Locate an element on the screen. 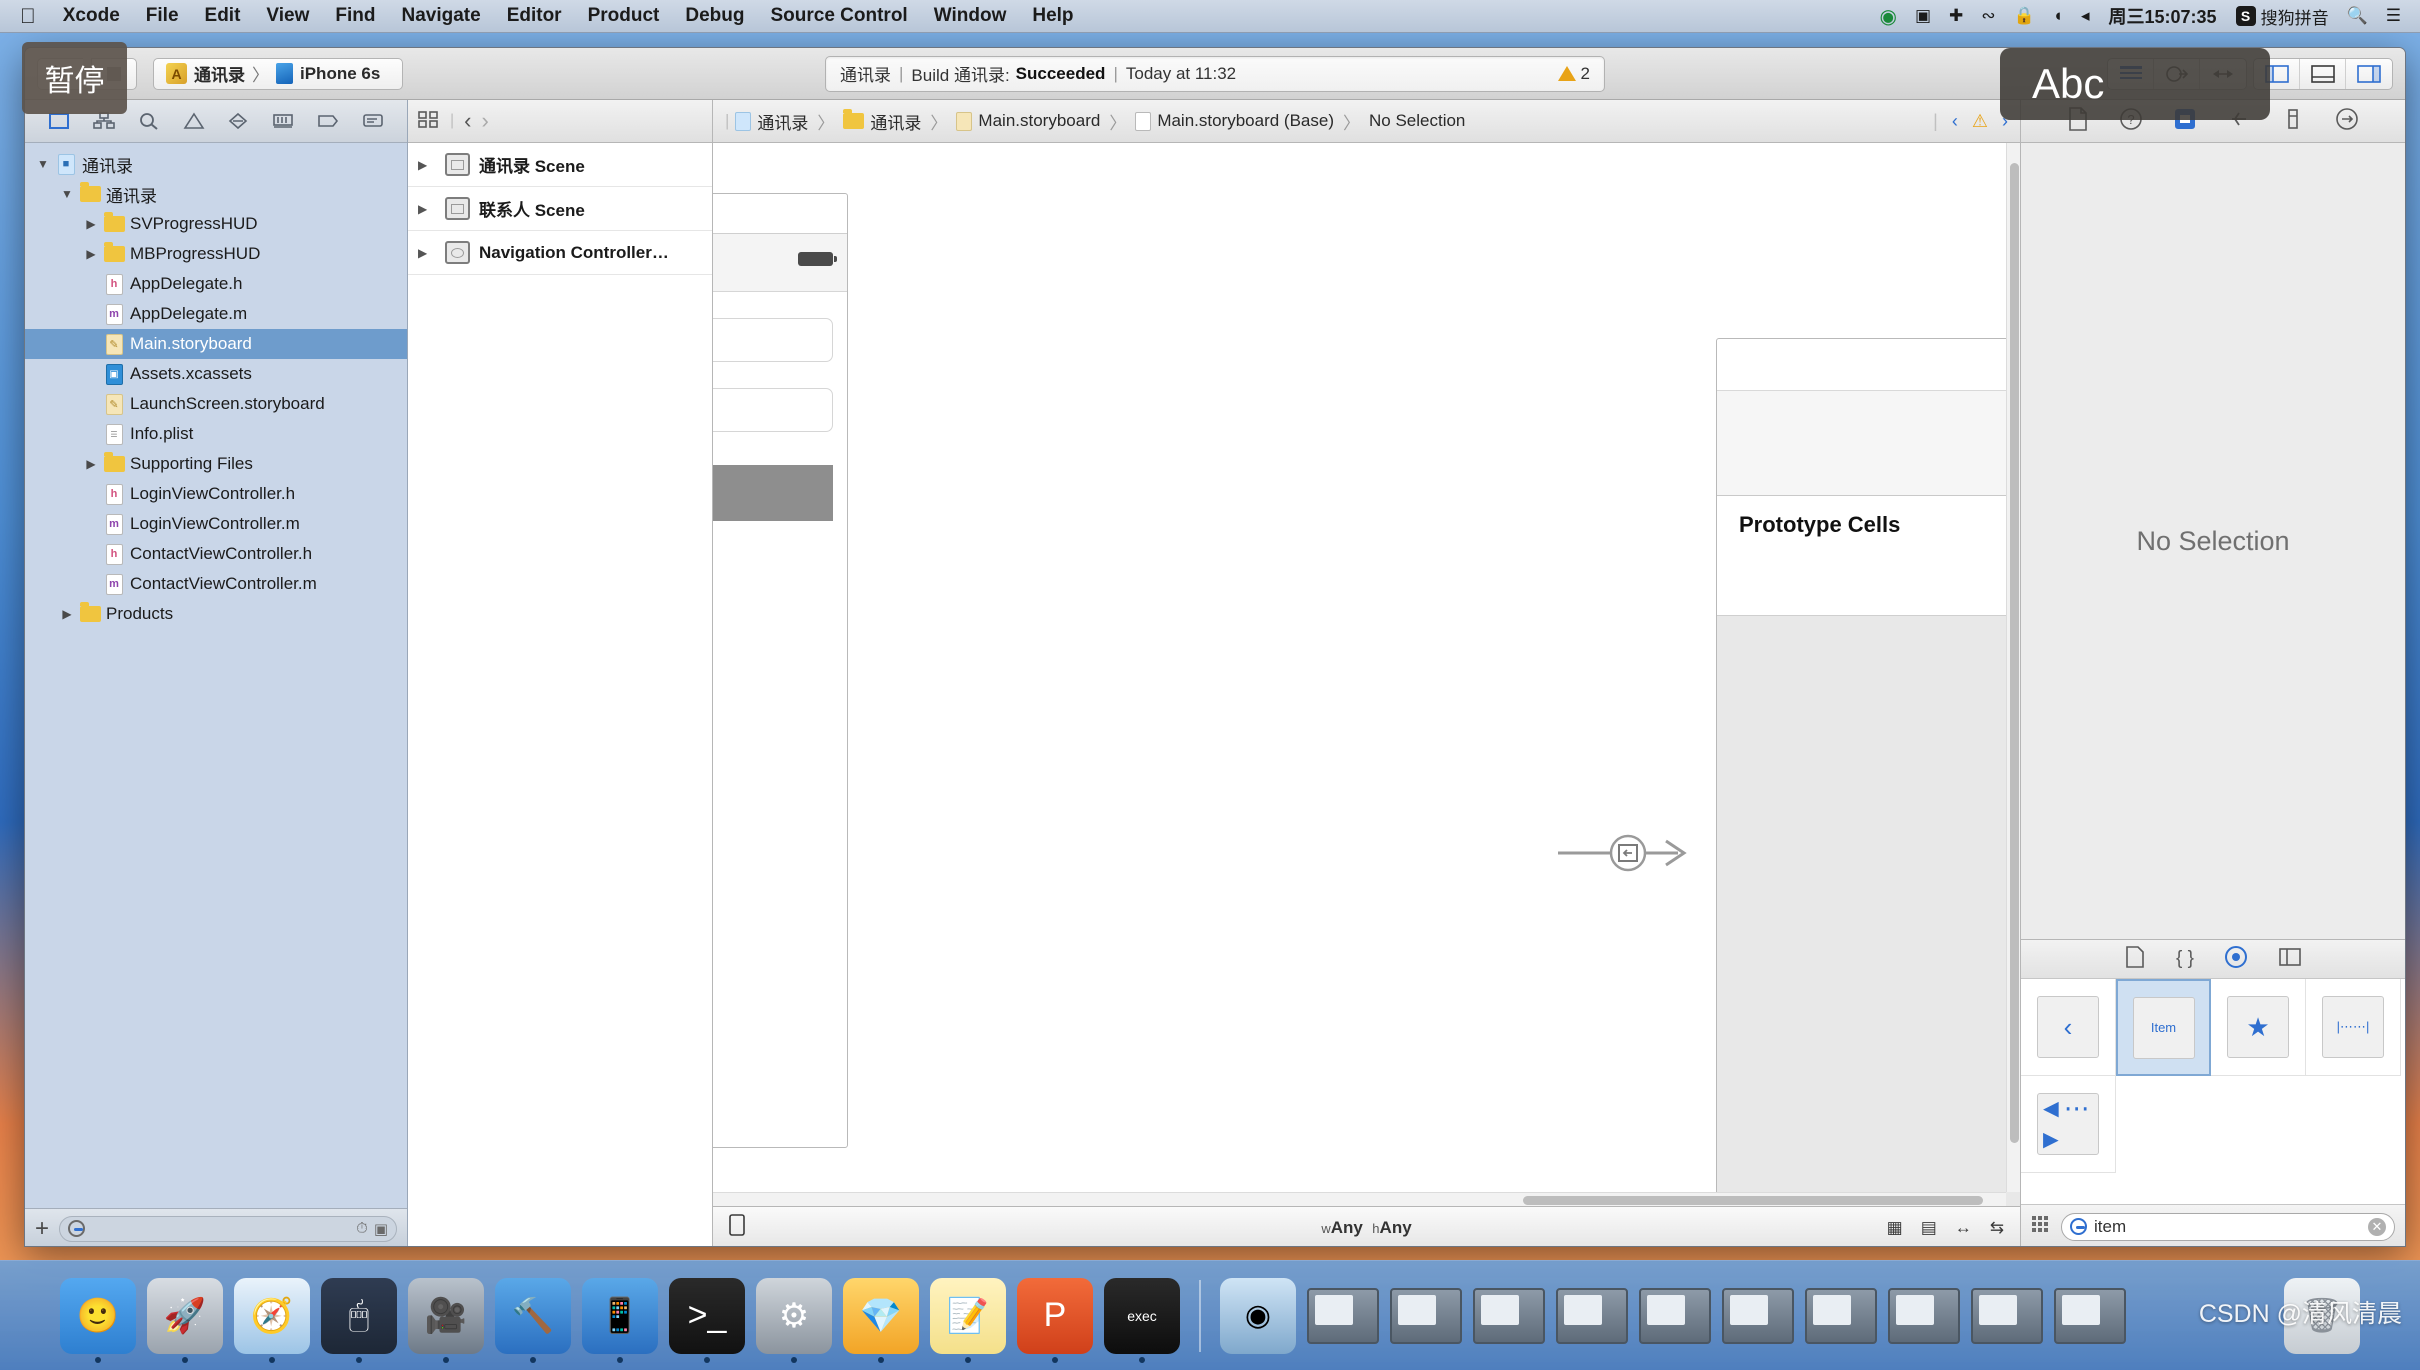 Image resolution: width=2420 pixels, height=1370 pixels. segue-connector is located at coordinates (1643, 853).